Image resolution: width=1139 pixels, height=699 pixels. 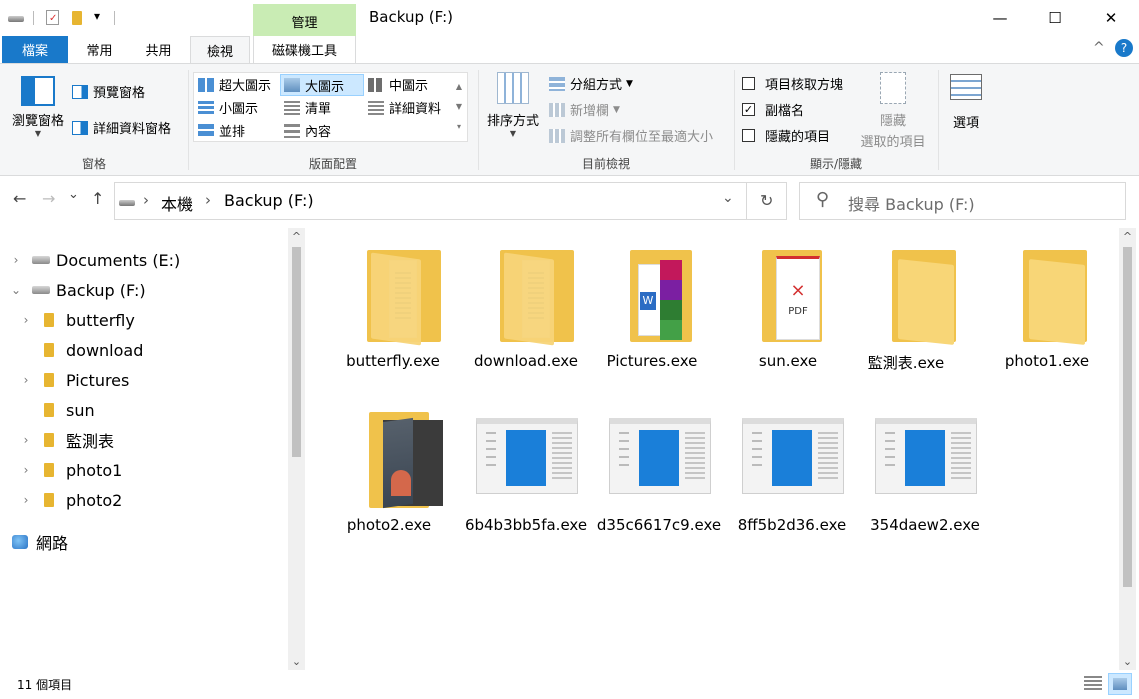 What do you see at coordinates (269, 200) in the screenshot?
I see `breadcrumb-backup: Backup (F:)` at bounding box center [269, 200].